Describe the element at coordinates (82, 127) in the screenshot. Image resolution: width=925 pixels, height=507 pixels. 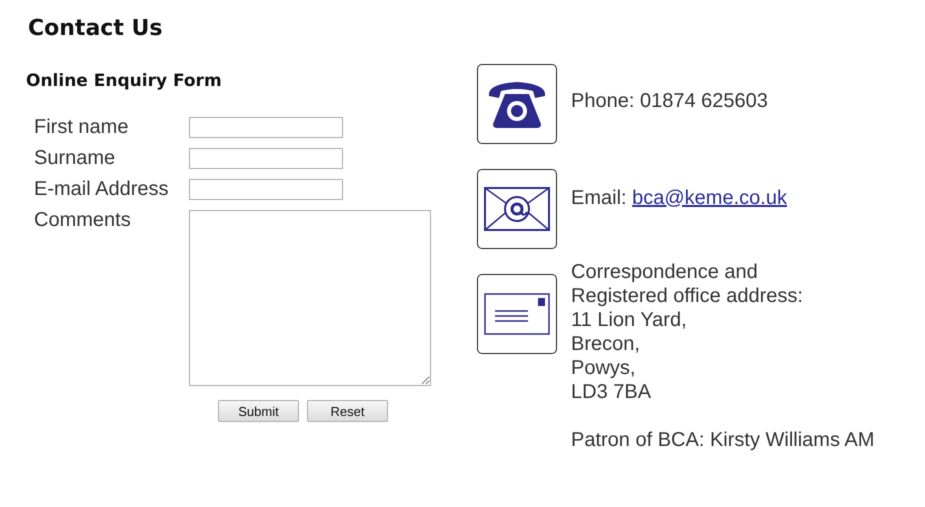
I see `field-label: First name` at that location.